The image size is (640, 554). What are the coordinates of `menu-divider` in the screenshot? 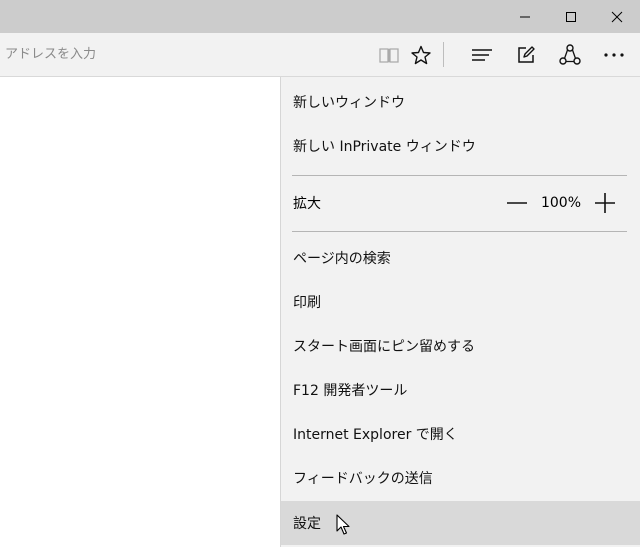 It's located at (459, 231).